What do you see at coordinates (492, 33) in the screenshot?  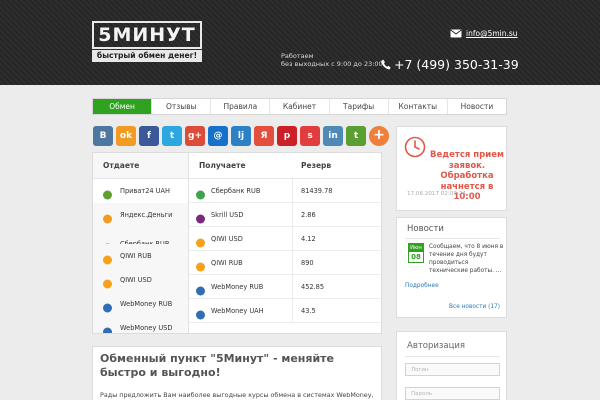 I see `email-link: info@5min.su` at bounding box center [492, 33].